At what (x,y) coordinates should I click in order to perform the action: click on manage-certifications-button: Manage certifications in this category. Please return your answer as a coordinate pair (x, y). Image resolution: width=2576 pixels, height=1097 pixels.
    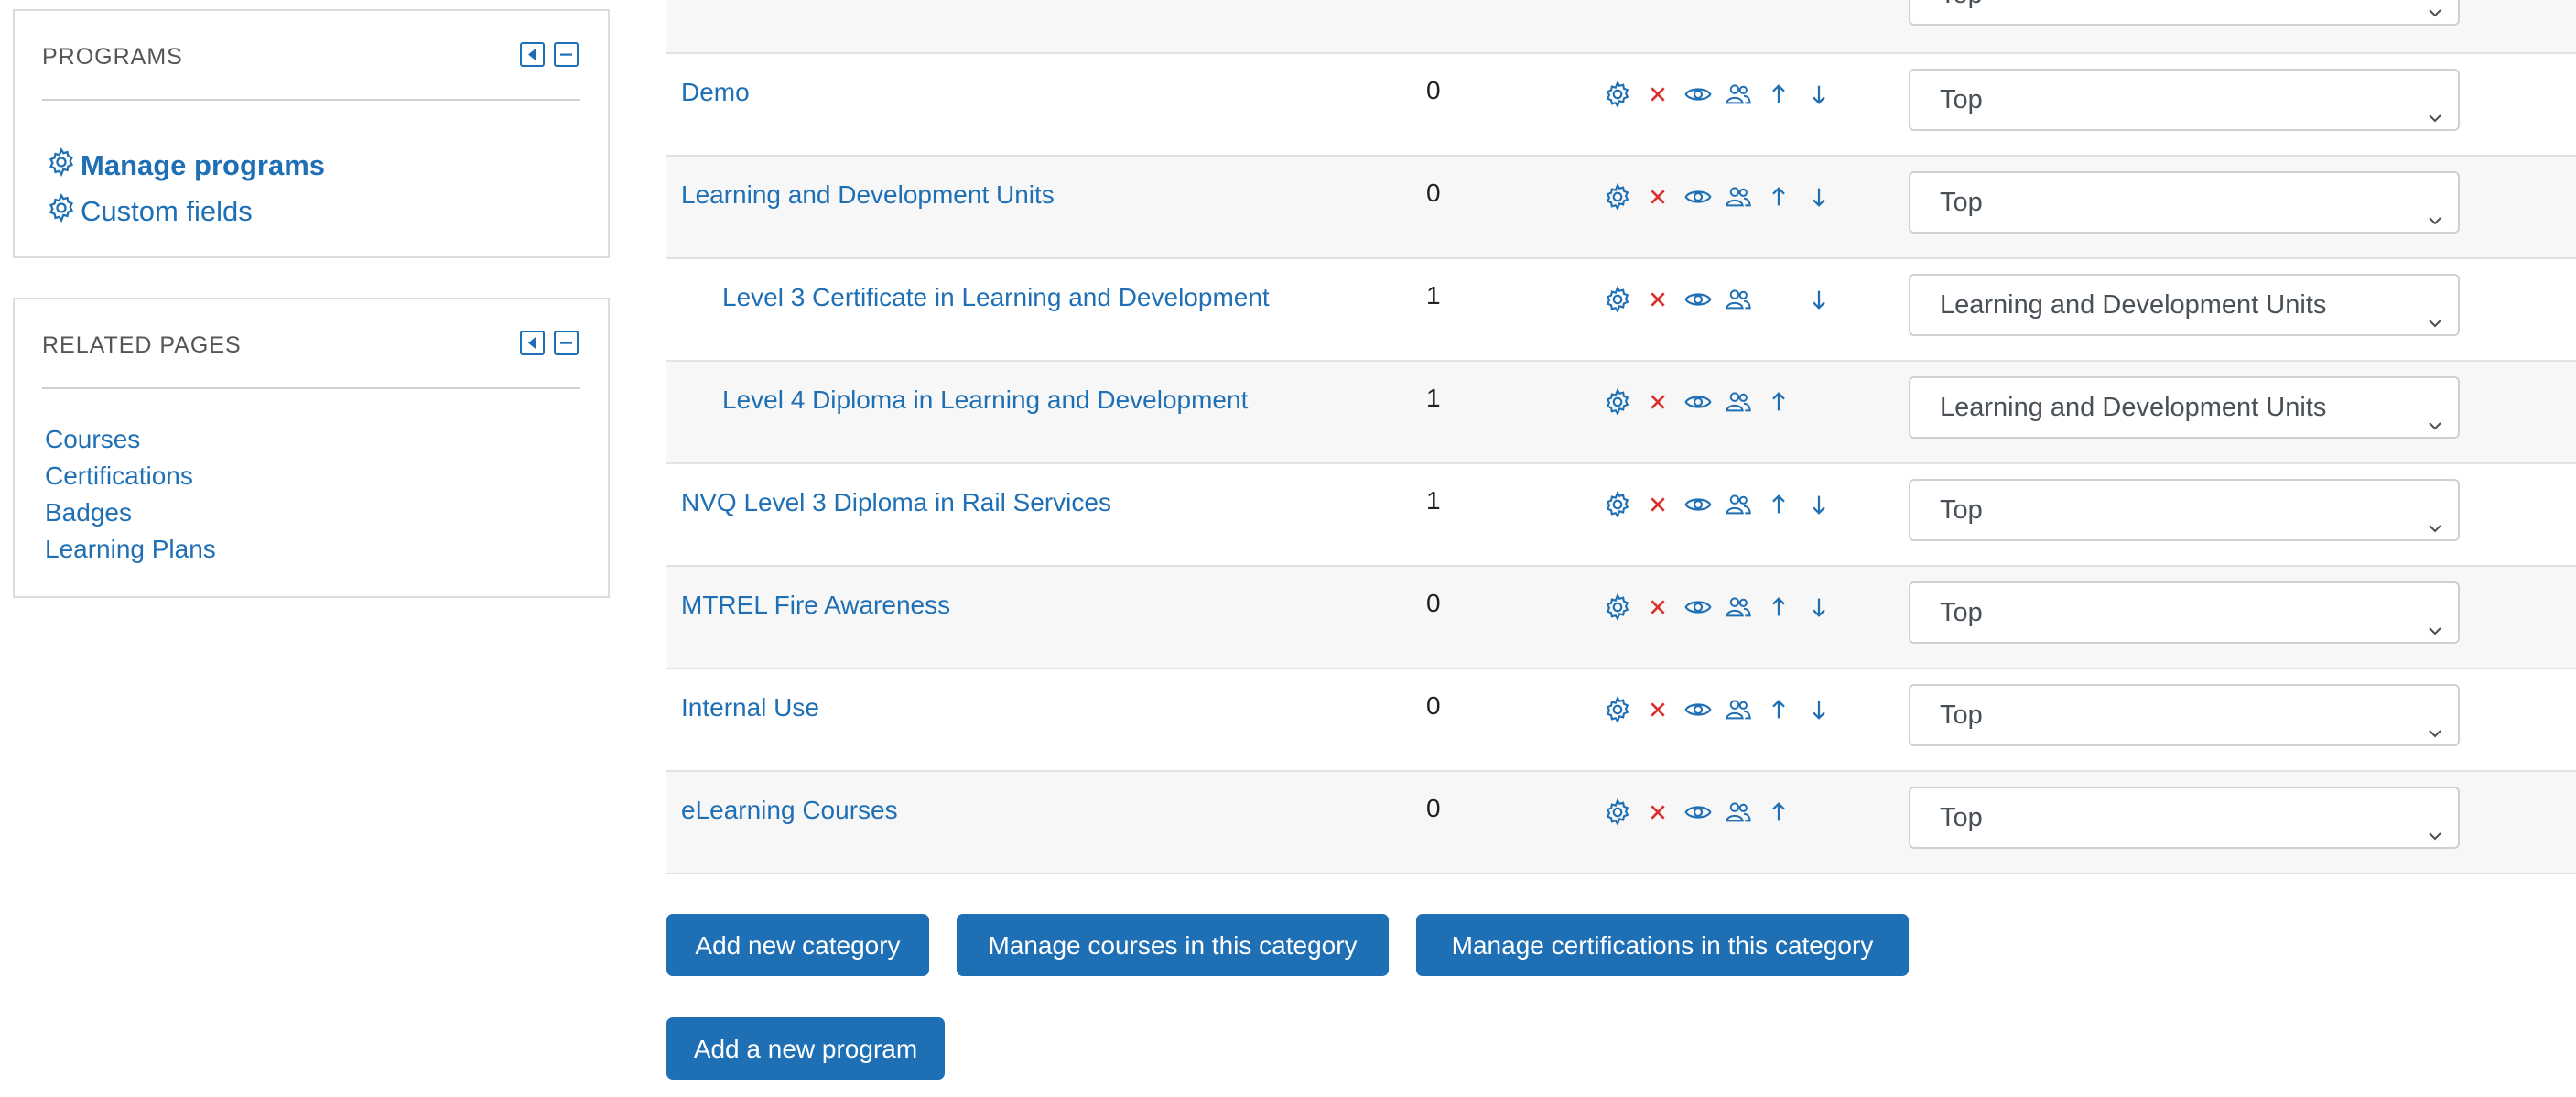
    Looking at the image, I should click on (1663, 945).